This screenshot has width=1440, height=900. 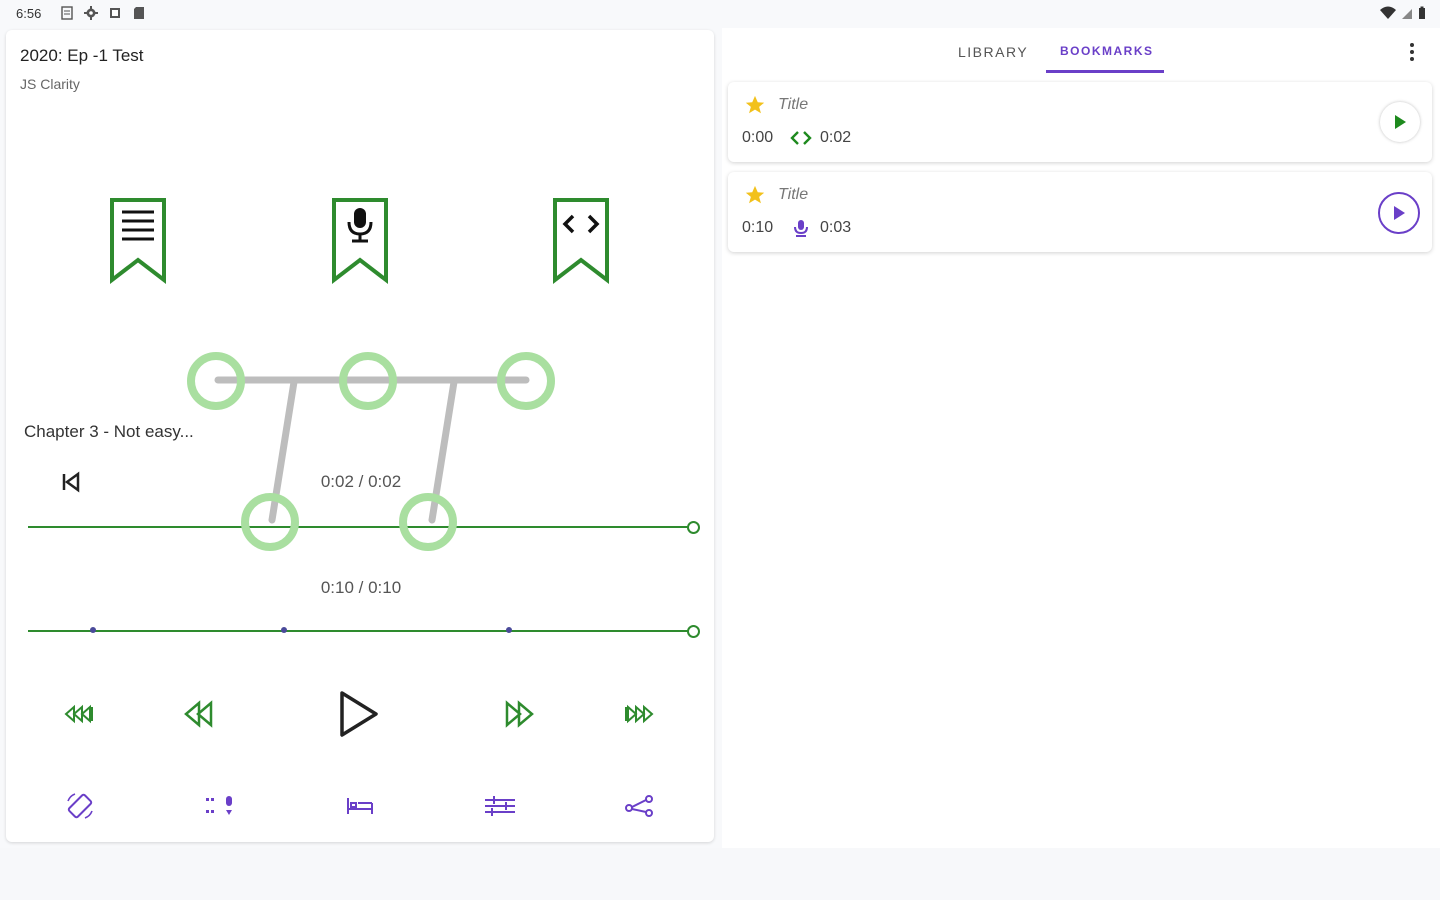 I want to click on rotate-screen-button, so click(x=80, y=806).